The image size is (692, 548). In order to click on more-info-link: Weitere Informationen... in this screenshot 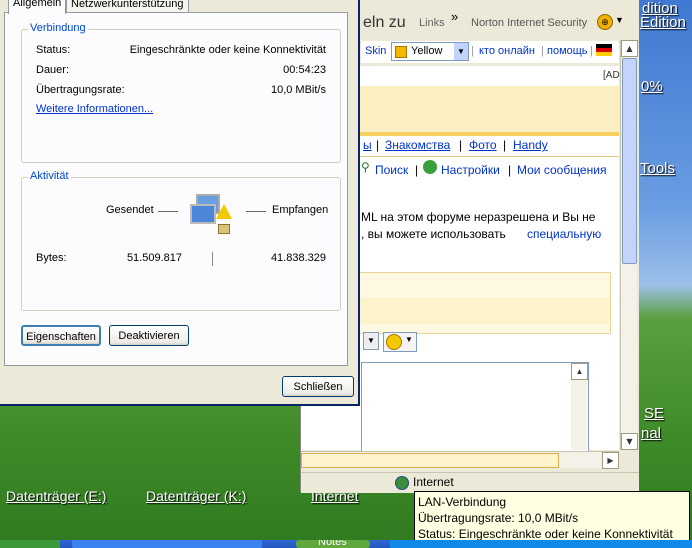, I will do `click(94, 109)`.